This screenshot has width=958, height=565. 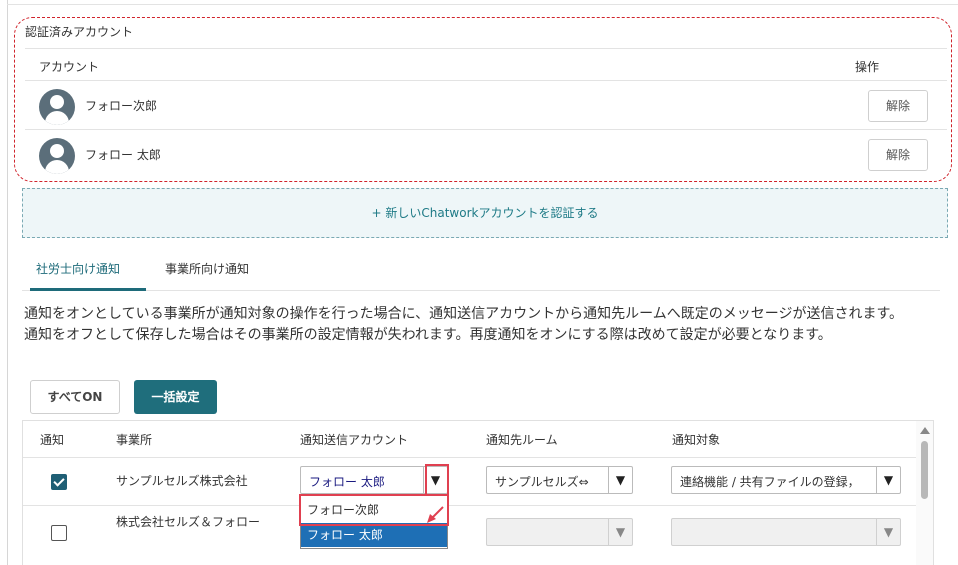 I want to click on select-value: フォロー 太郎, so click(x=347, y=482).